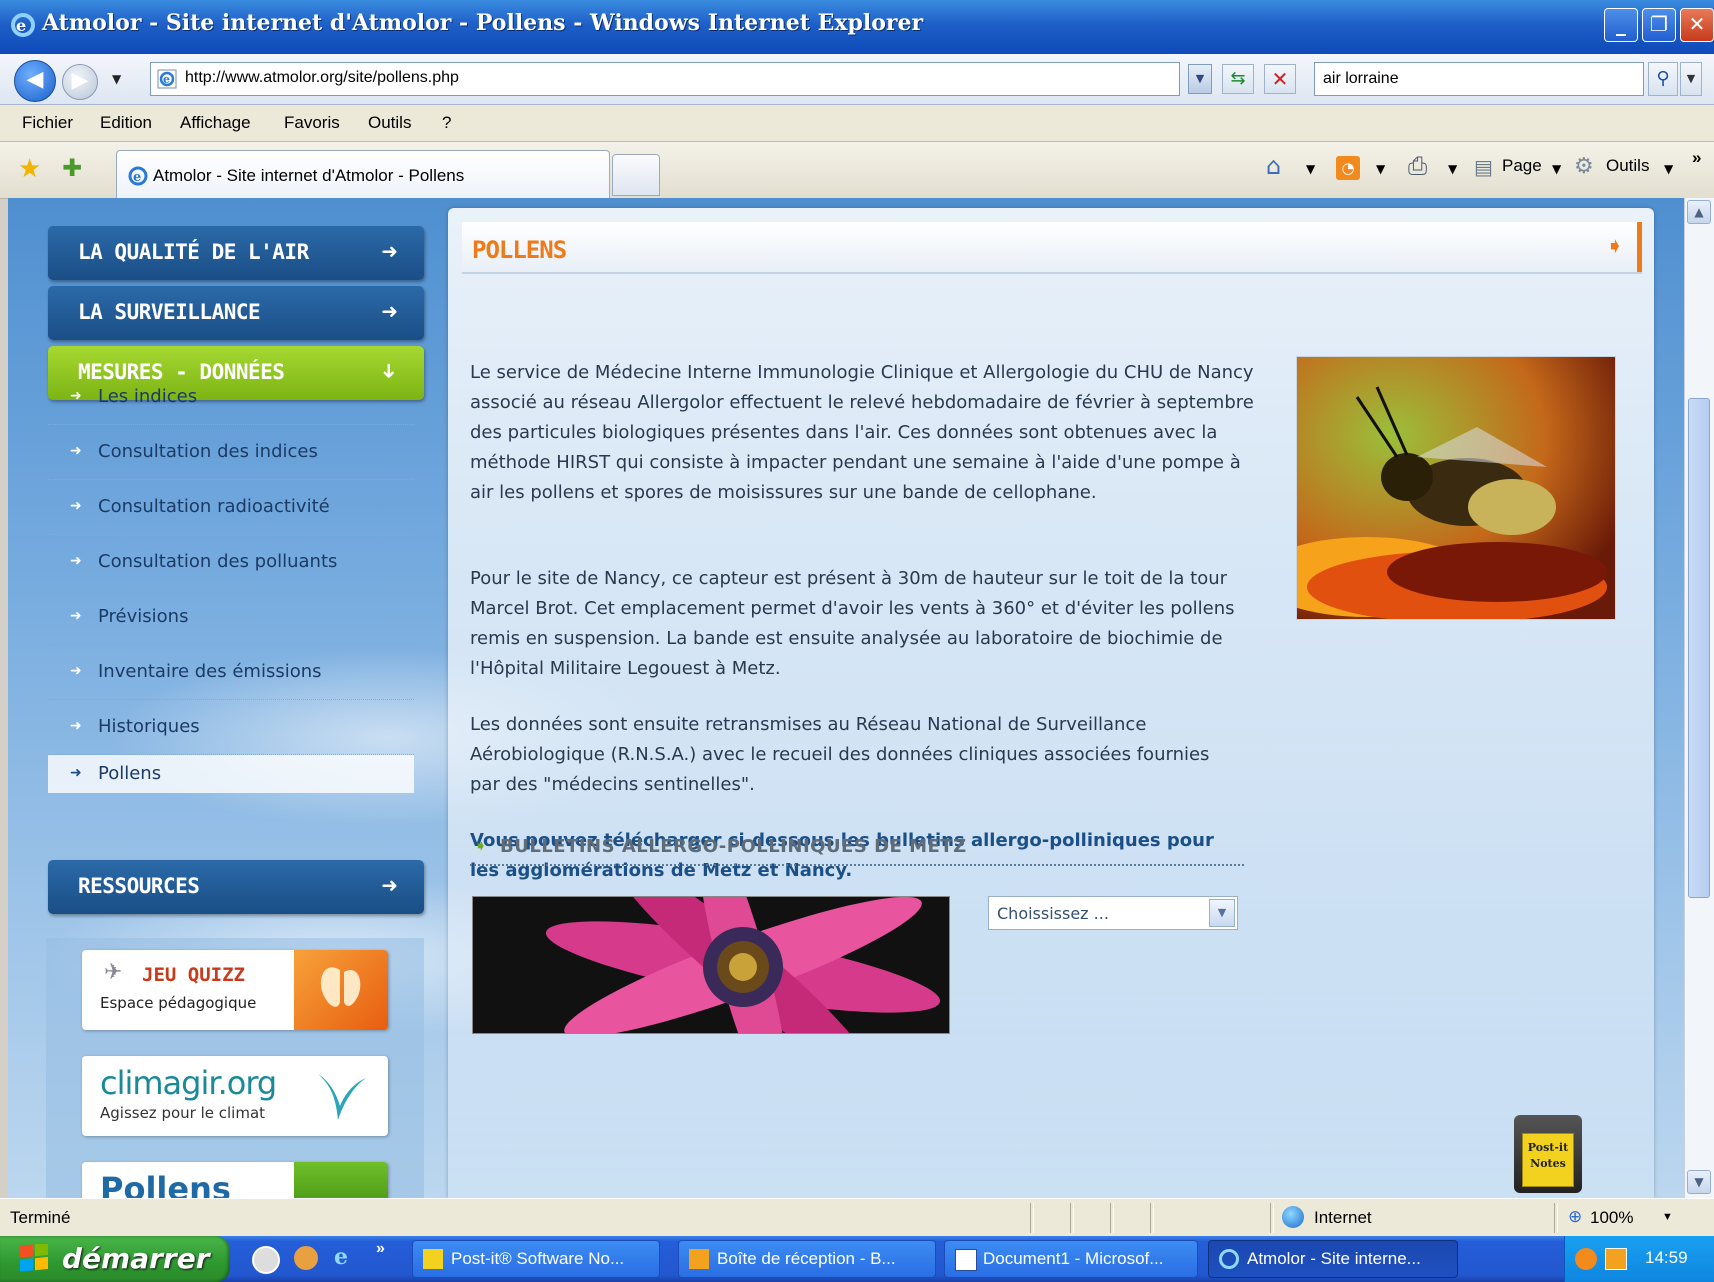  Describe the element at coordinates (1452, 169) in the screenshot. I see `print-dropdown-icon: ▼` at that location.